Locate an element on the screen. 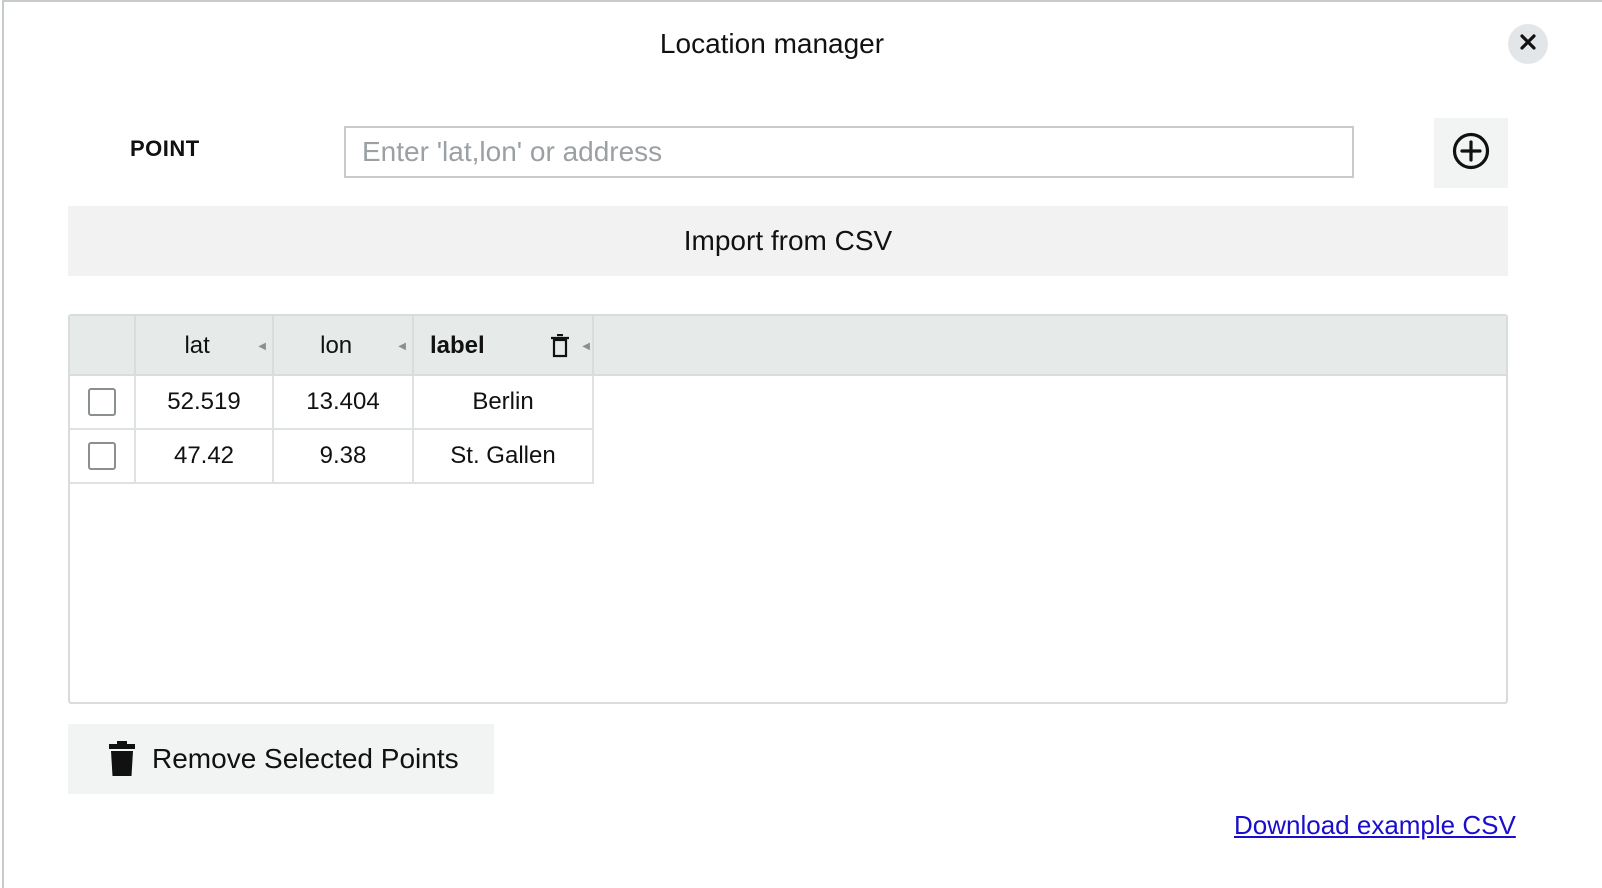 The width and height of the screenshot is (1602, 888). table-row: 47.42 9.38 St. Gallen is located at coordinates (332, 457).